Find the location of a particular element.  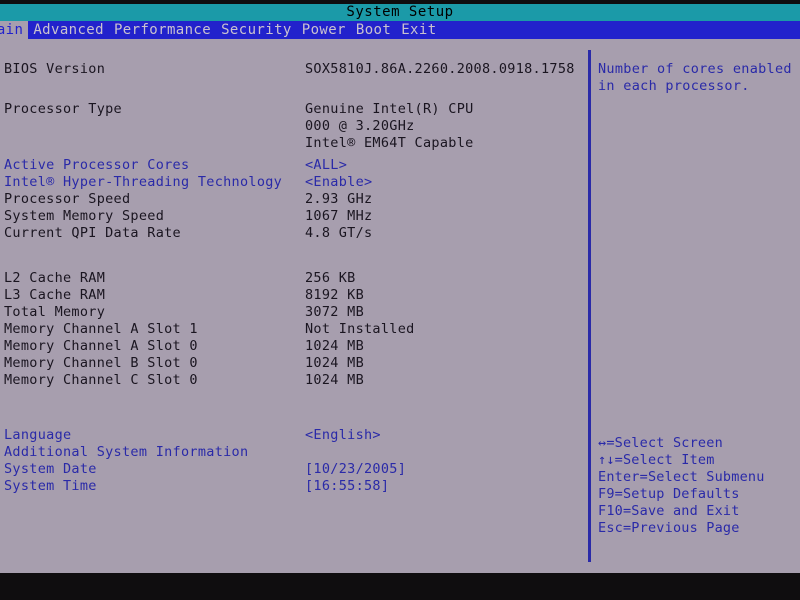

setting-row: Memory Channel C Slot 0 1024 MB is located at coordinates (294, 380).